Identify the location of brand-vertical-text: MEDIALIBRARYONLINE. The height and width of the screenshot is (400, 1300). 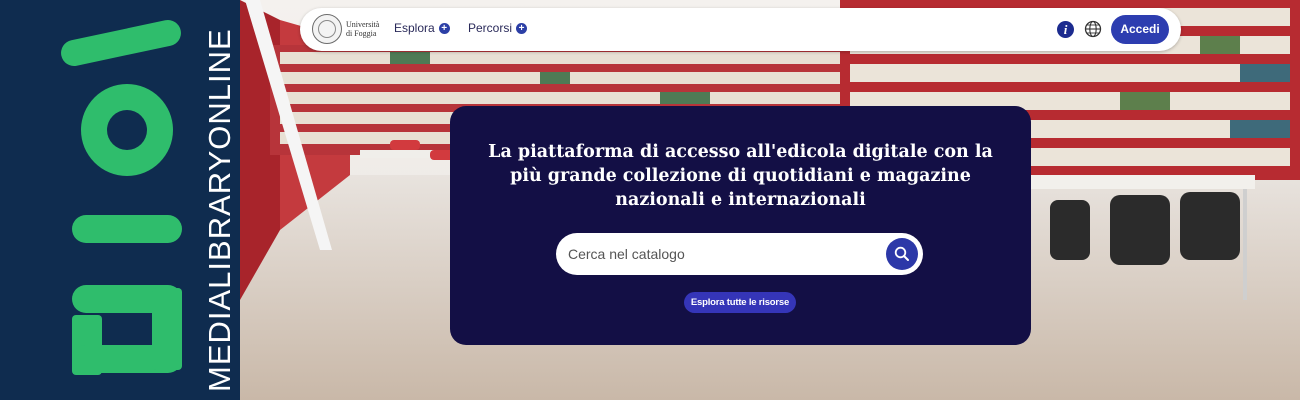
(219, 210).